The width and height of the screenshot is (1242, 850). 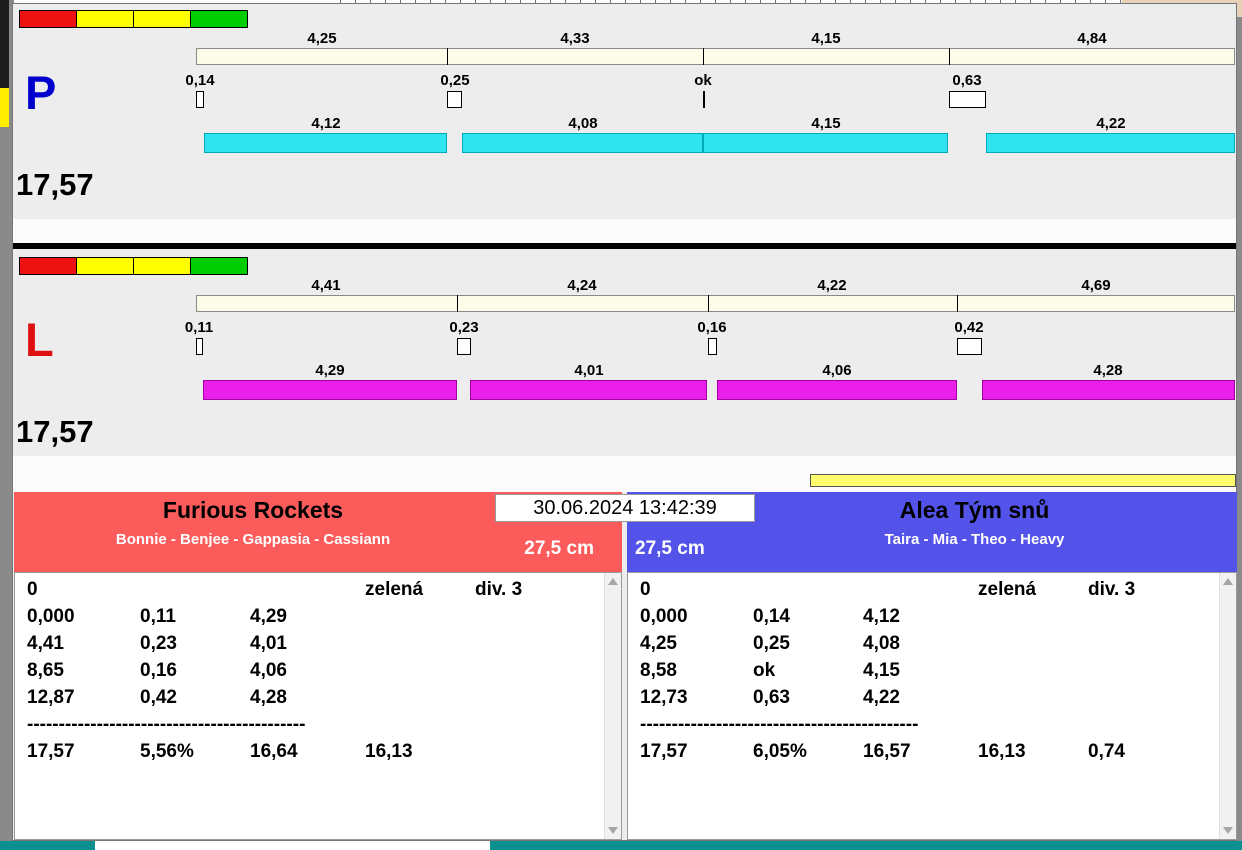 I want to click on result-row: 0,000 0,11 4,29, so click(x=309, y=619).